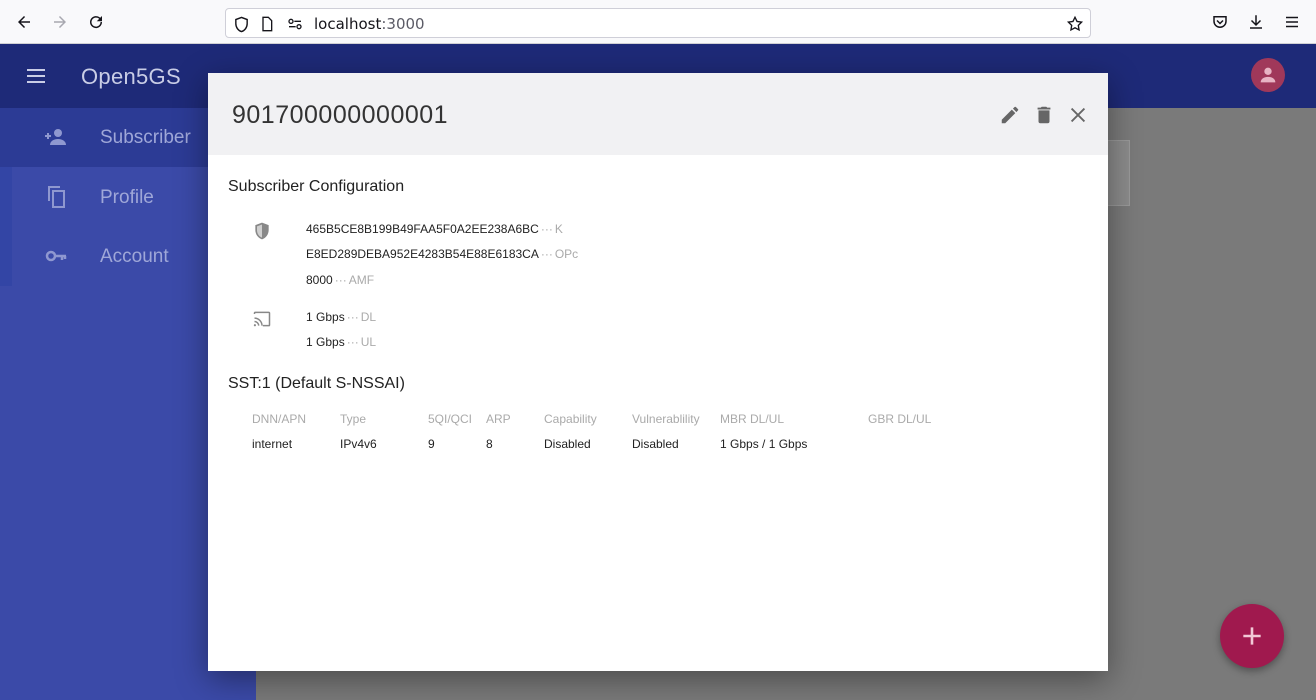  I want to click on table-cell: IPv4v6, so click(358, 444).